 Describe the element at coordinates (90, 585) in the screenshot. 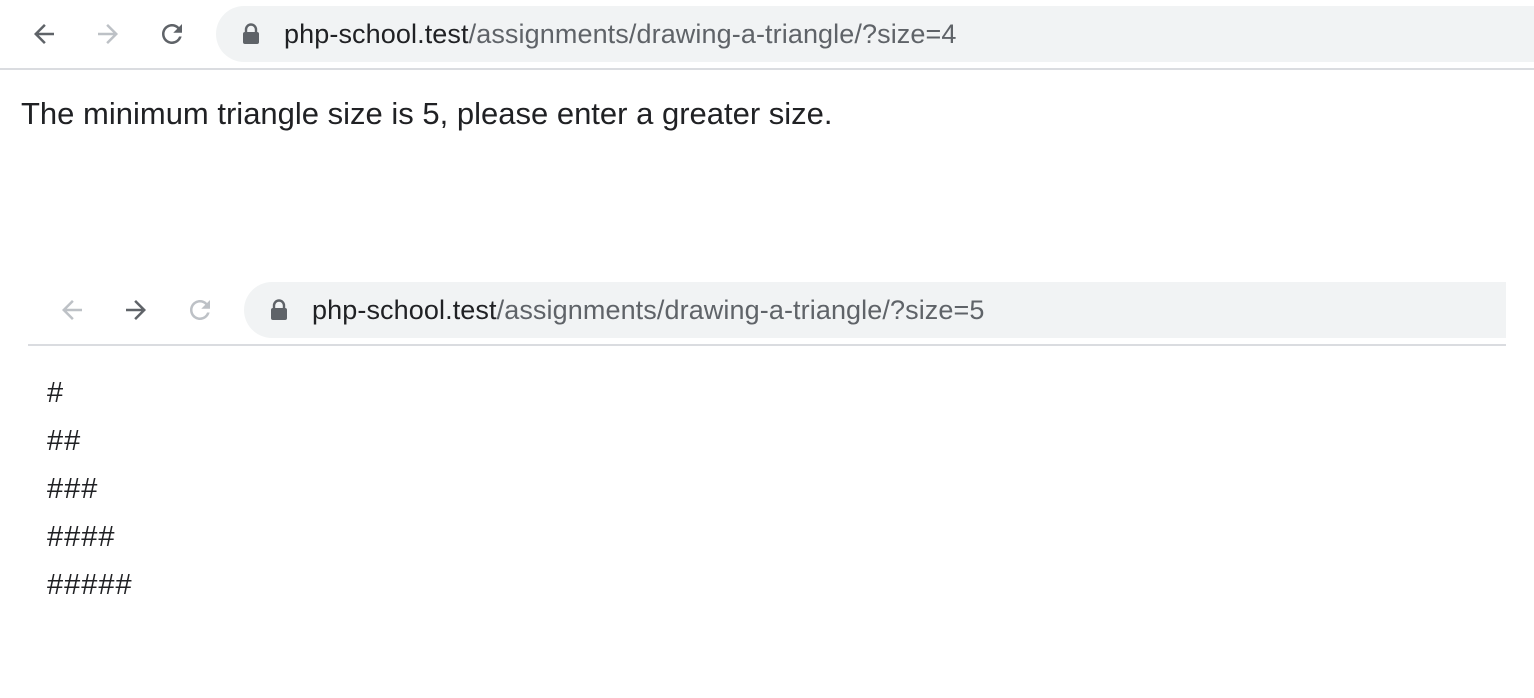

I see `triangle-row: #####` at that location.